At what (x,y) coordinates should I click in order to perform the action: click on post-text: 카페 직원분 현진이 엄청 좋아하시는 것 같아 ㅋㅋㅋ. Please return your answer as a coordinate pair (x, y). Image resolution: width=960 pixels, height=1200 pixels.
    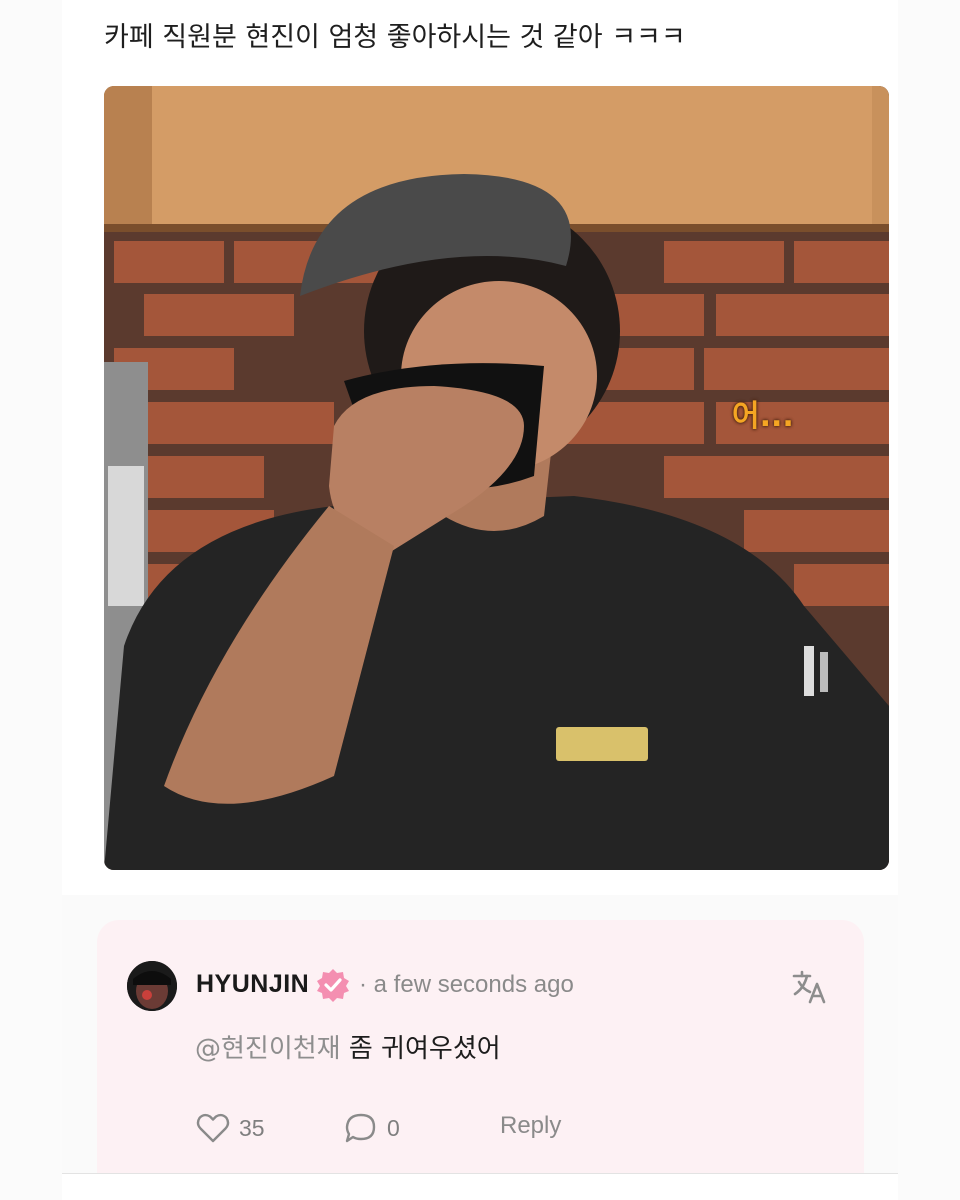
    Looking at the image, I should click on (395, 37).